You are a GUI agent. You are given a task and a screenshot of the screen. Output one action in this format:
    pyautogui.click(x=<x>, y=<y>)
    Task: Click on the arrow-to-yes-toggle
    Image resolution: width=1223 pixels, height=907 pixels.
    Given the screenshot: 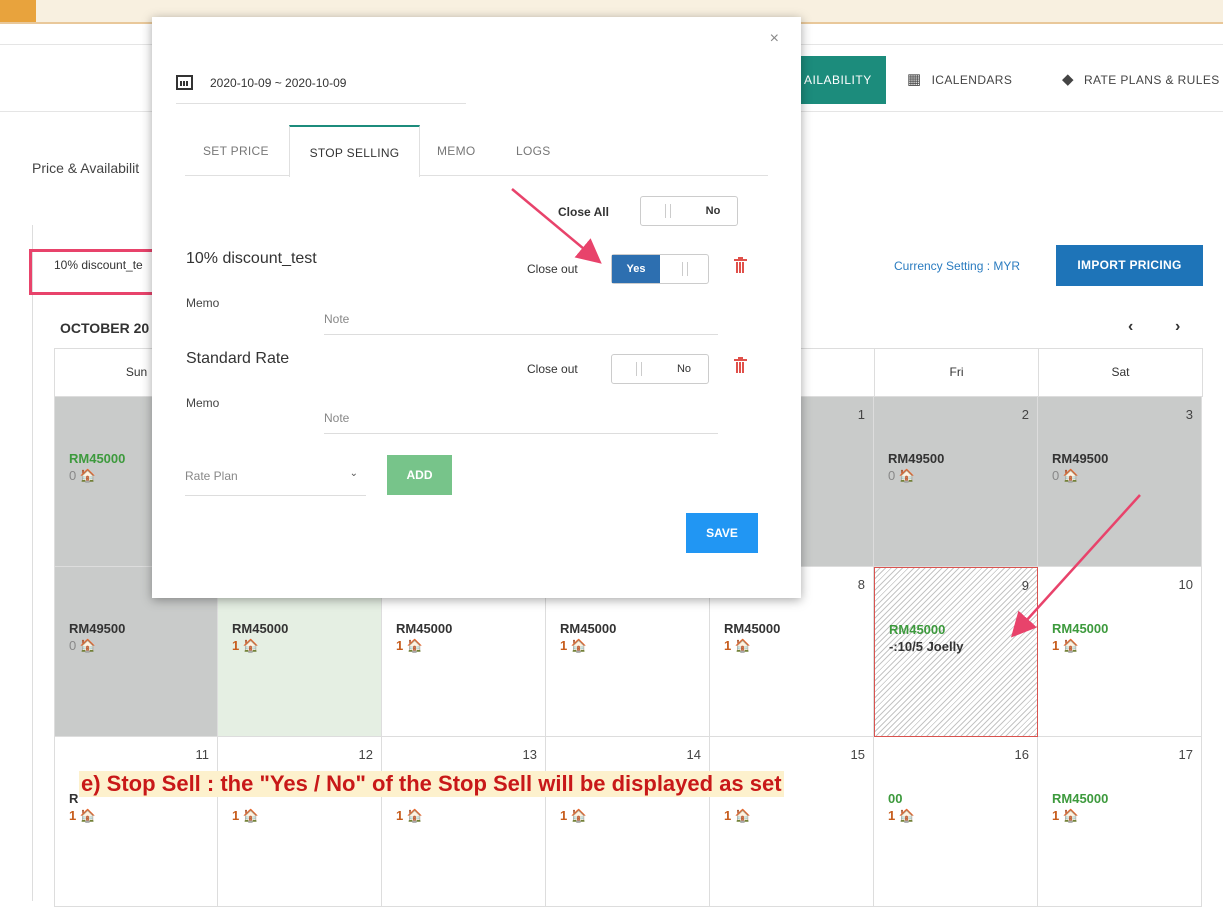 What is the action you would take?
    pyautogui.click(x=556, y=226)
    